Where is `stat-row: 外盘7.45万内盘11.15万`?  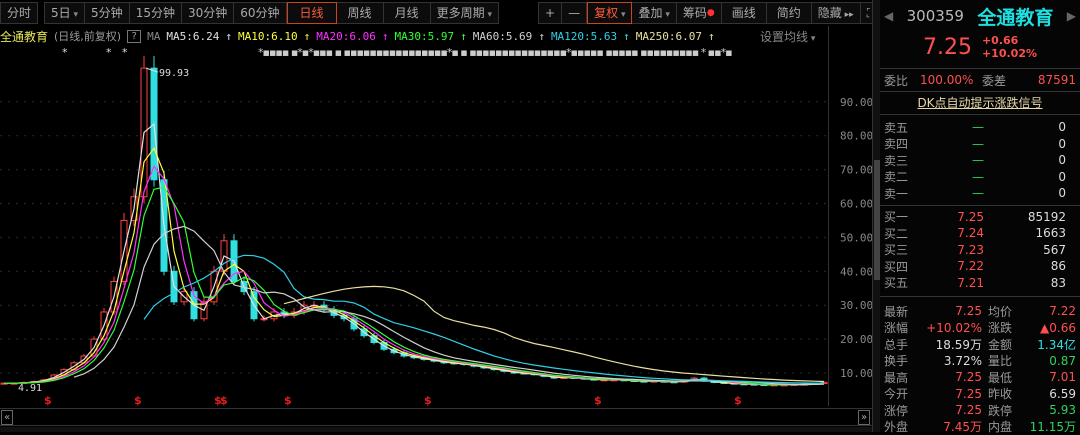 stat-row: 外盘7.45万内盘11.15万 is located at coordinates (980, 427).